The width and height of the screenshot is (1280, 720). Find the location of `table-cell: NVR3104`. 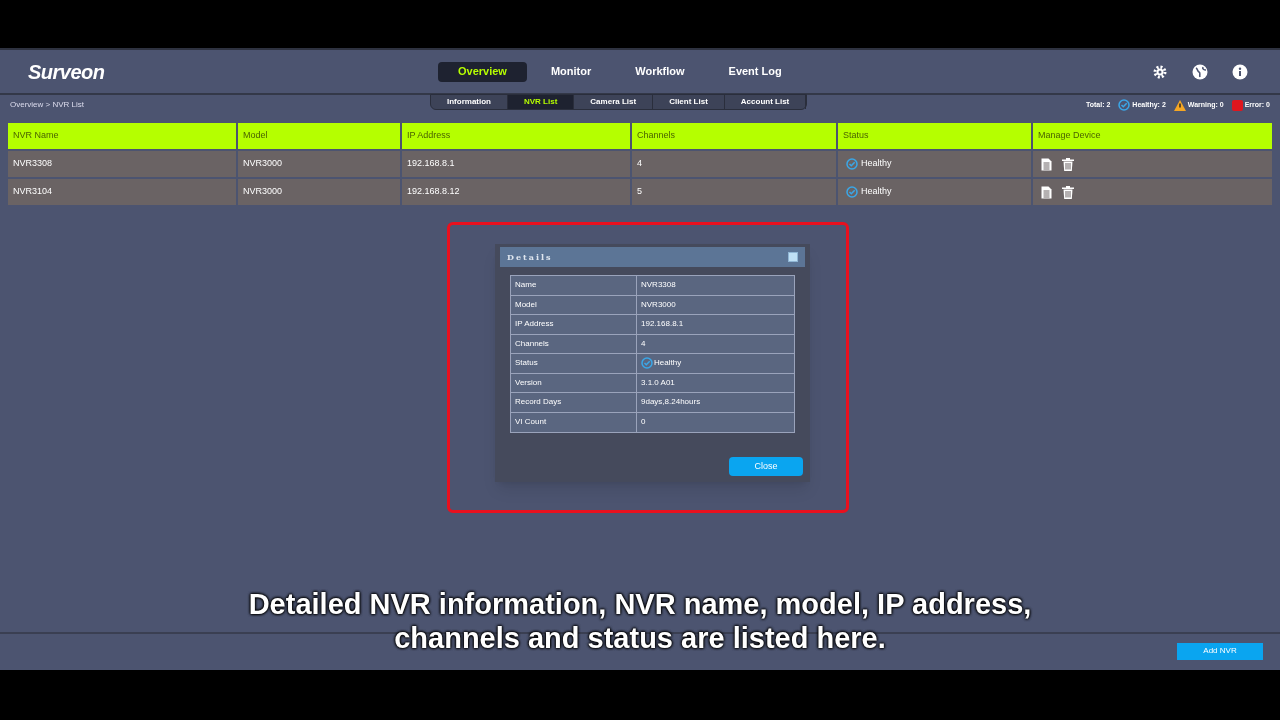

table-cell: NVR3104 is located at coordinates (122, 192).